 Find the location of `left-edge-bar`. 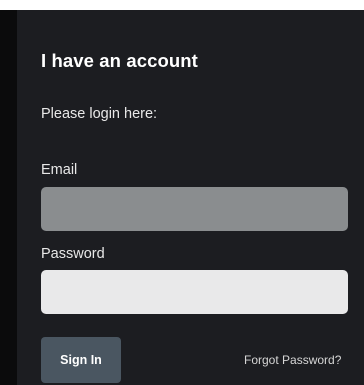

left-edge-bar is located at coordinates (8, 197).